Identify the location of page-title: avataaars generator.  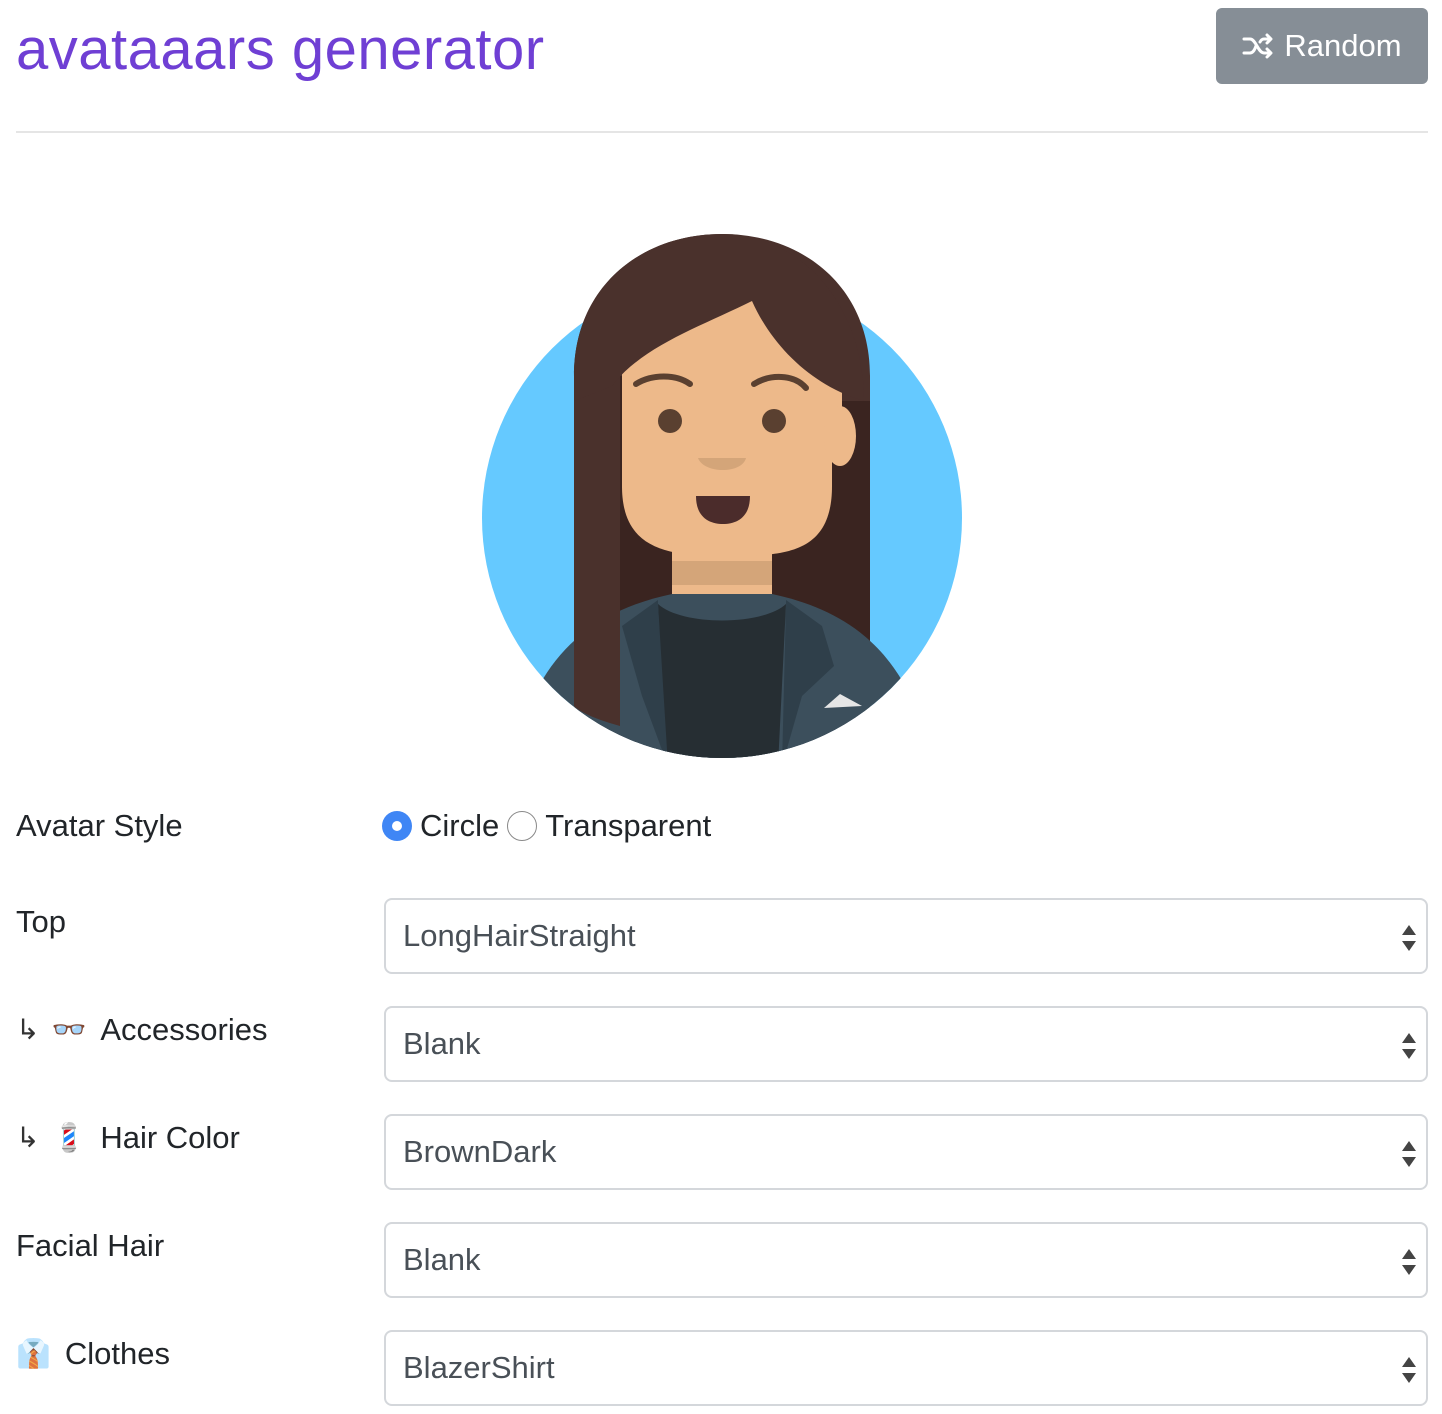
(280, 49).